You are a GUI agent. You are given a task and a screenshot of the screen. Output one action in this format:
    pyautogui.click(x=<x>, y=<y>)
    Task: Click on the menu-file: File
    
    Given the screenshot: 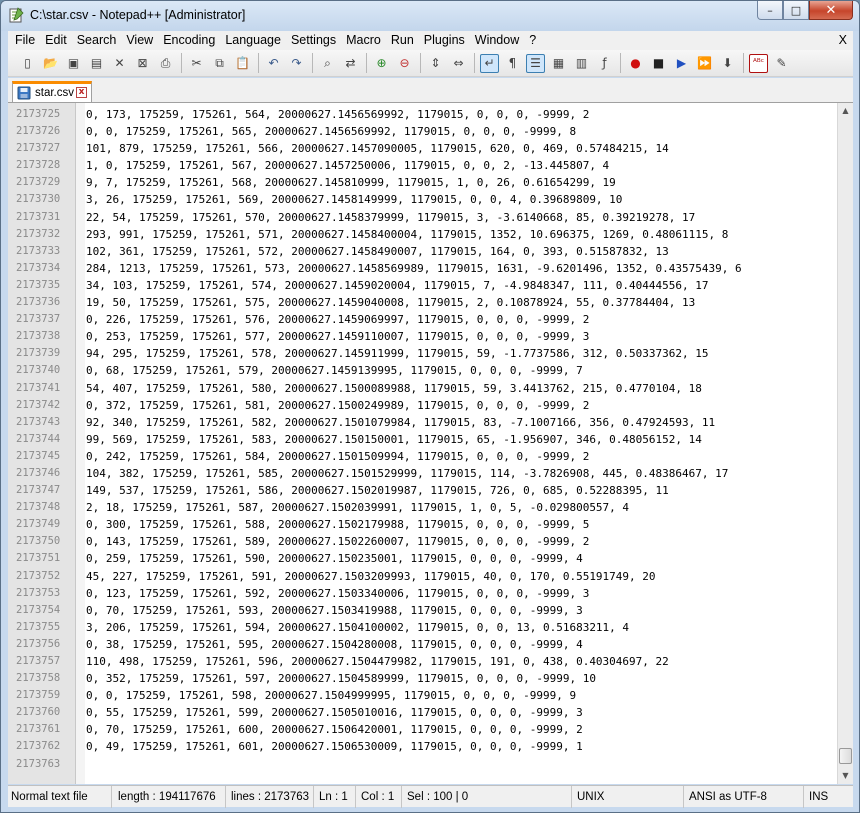 What is the action you would take?
    pyautogui.click(x=25, y=40)
    